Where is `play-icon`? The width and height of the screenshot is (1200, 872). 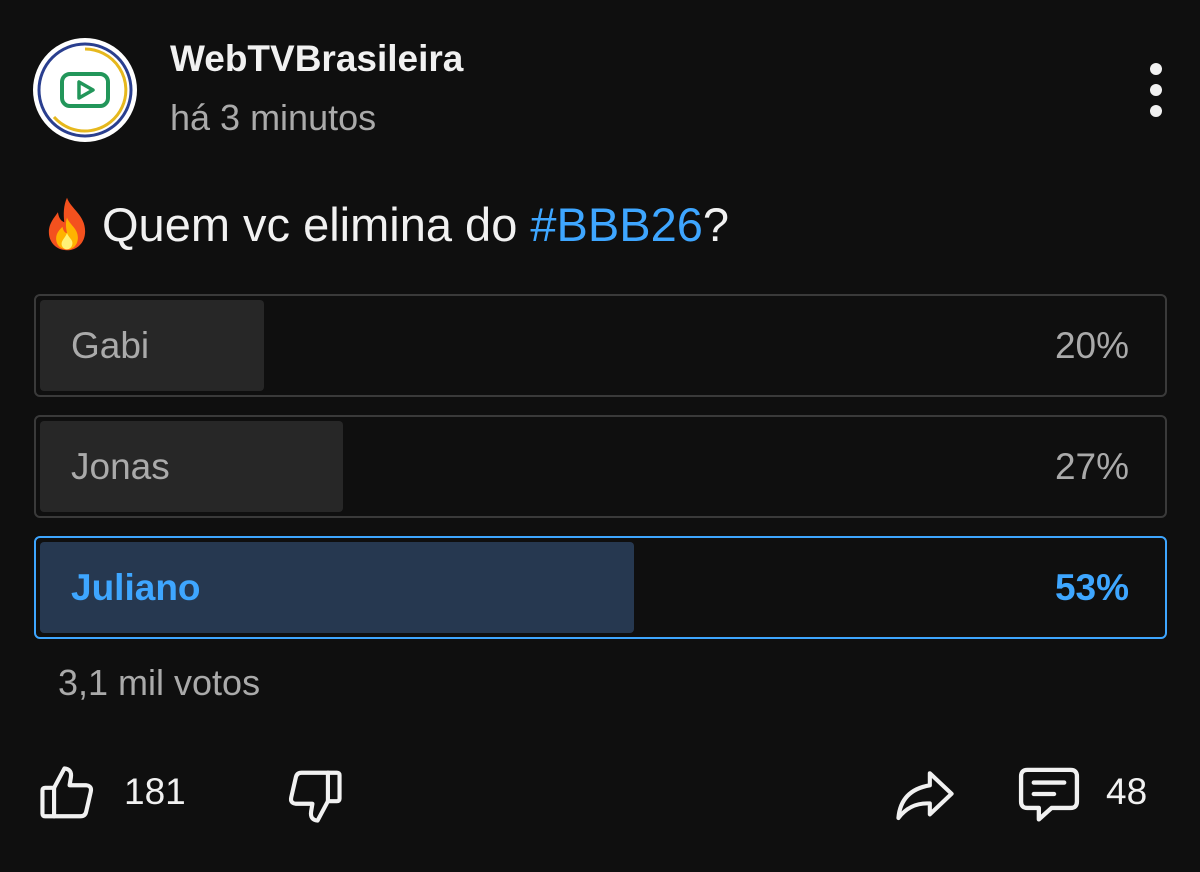
play-icon is located at coordinates (85, 90).